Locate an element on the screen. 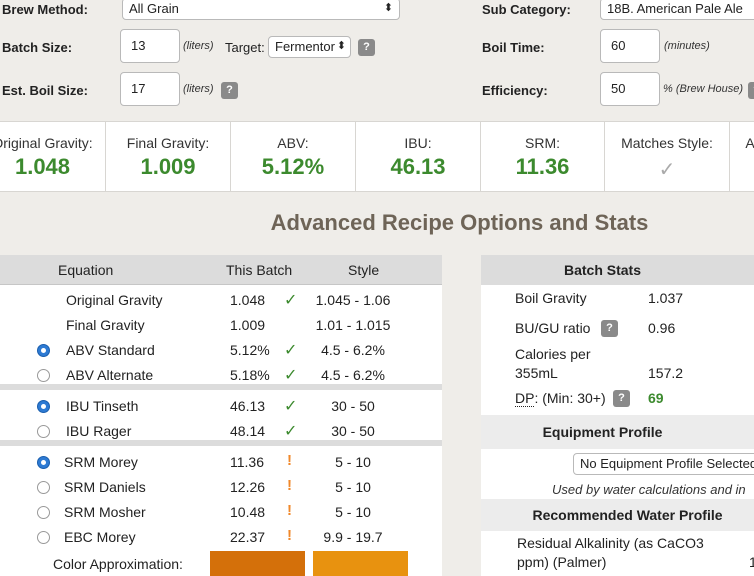 This screenshot has width=754, height=576. bugu-label: BU/GU ratio is located at coordinates (553, 328).